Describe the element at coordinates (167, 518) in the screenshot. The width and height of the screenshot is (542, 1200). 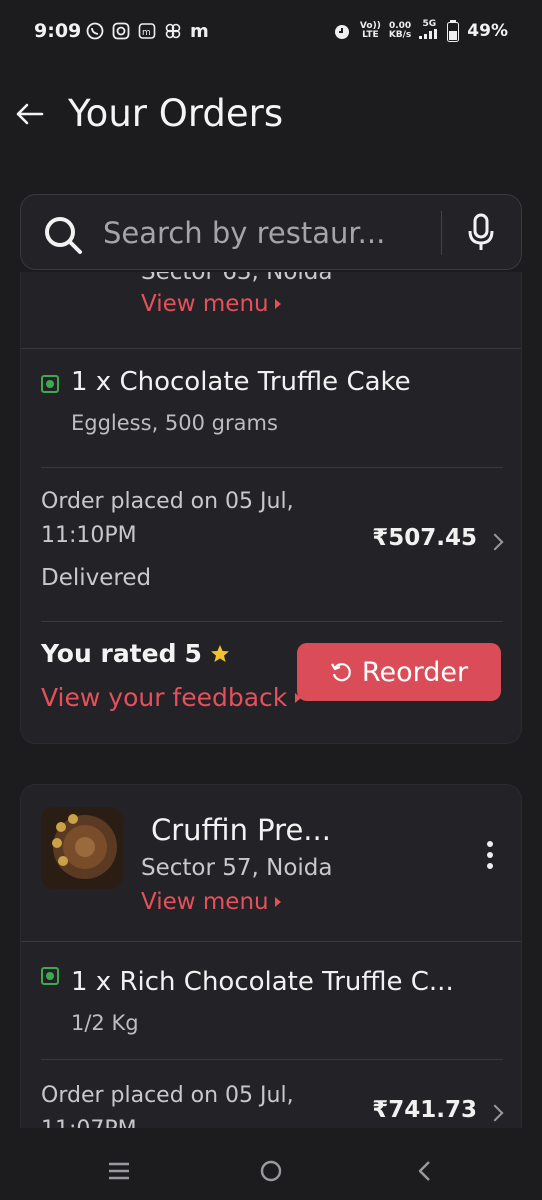
I see `order-placed-date: Order placed on 05 Jul, 11:10PM` at that location.